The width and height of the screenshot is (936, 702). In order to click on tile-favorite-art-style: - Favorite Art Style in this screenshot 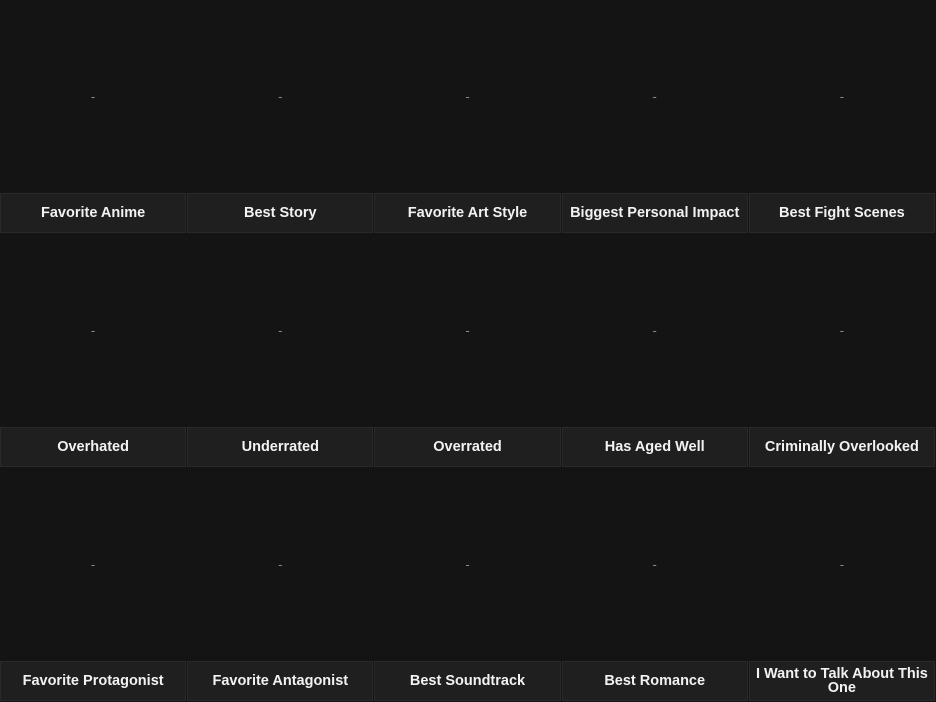, I will do `click(467, 117)`.